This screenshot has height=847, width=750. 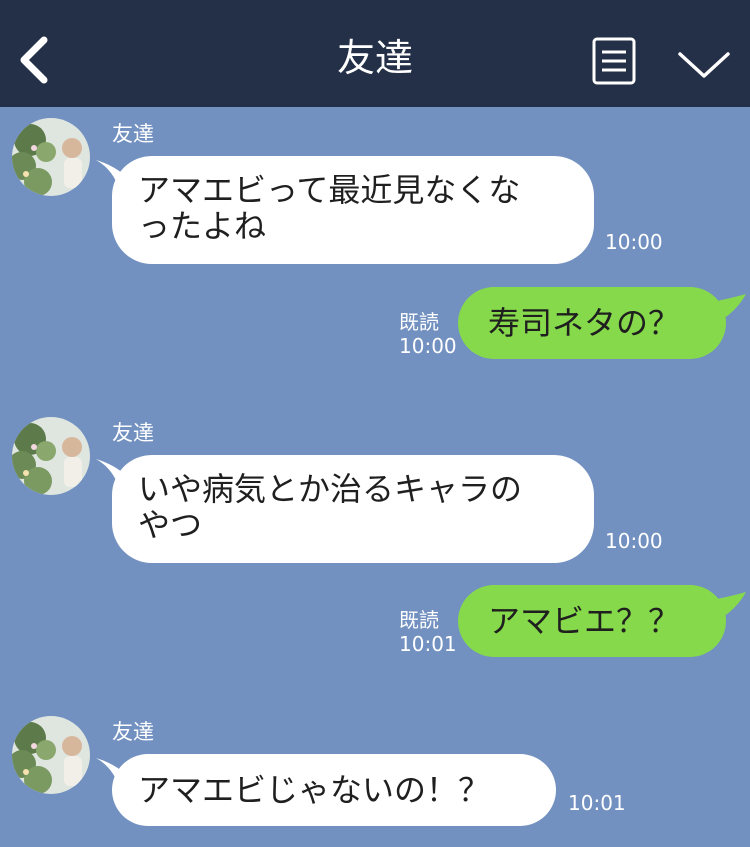 What do you see at coordinates (330, 489) in the screenshot?
I see `message-line: いや病気とか治るキャラの` at bounding box center [330, 489].